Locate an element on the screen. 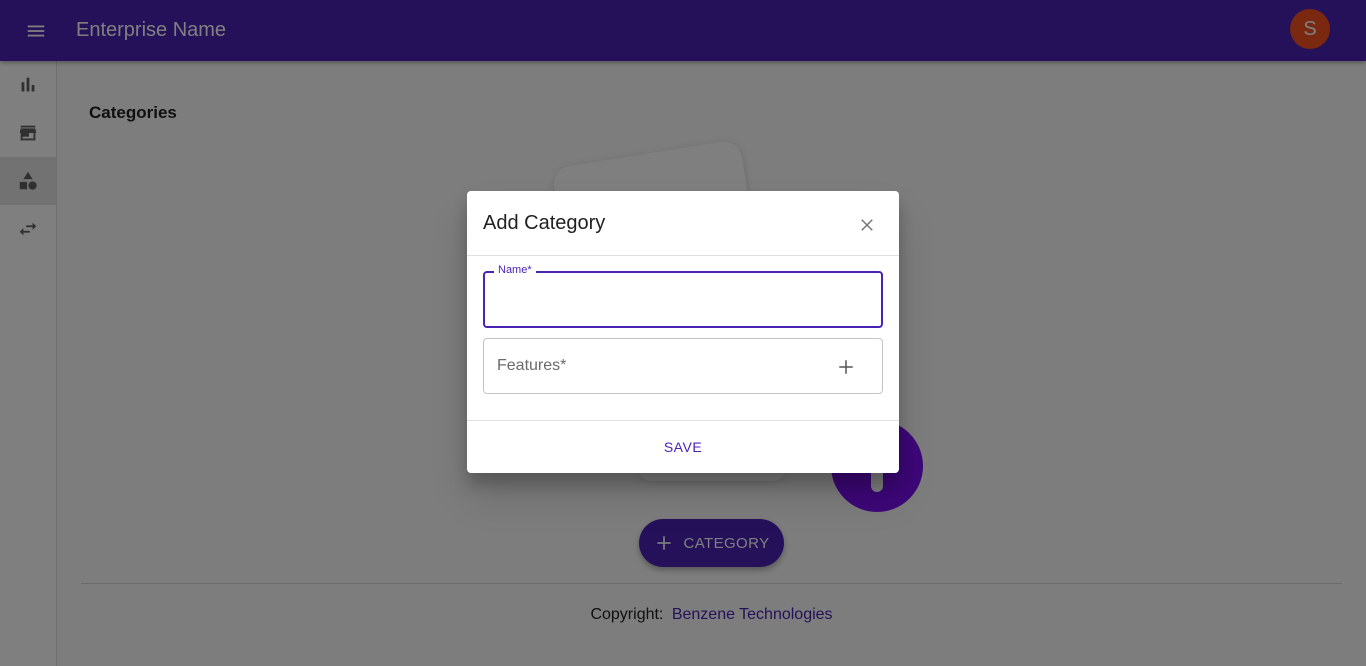 This screenshot has width=1366, height=666. category-name-field: Name* is located at coordinates (683, 296).